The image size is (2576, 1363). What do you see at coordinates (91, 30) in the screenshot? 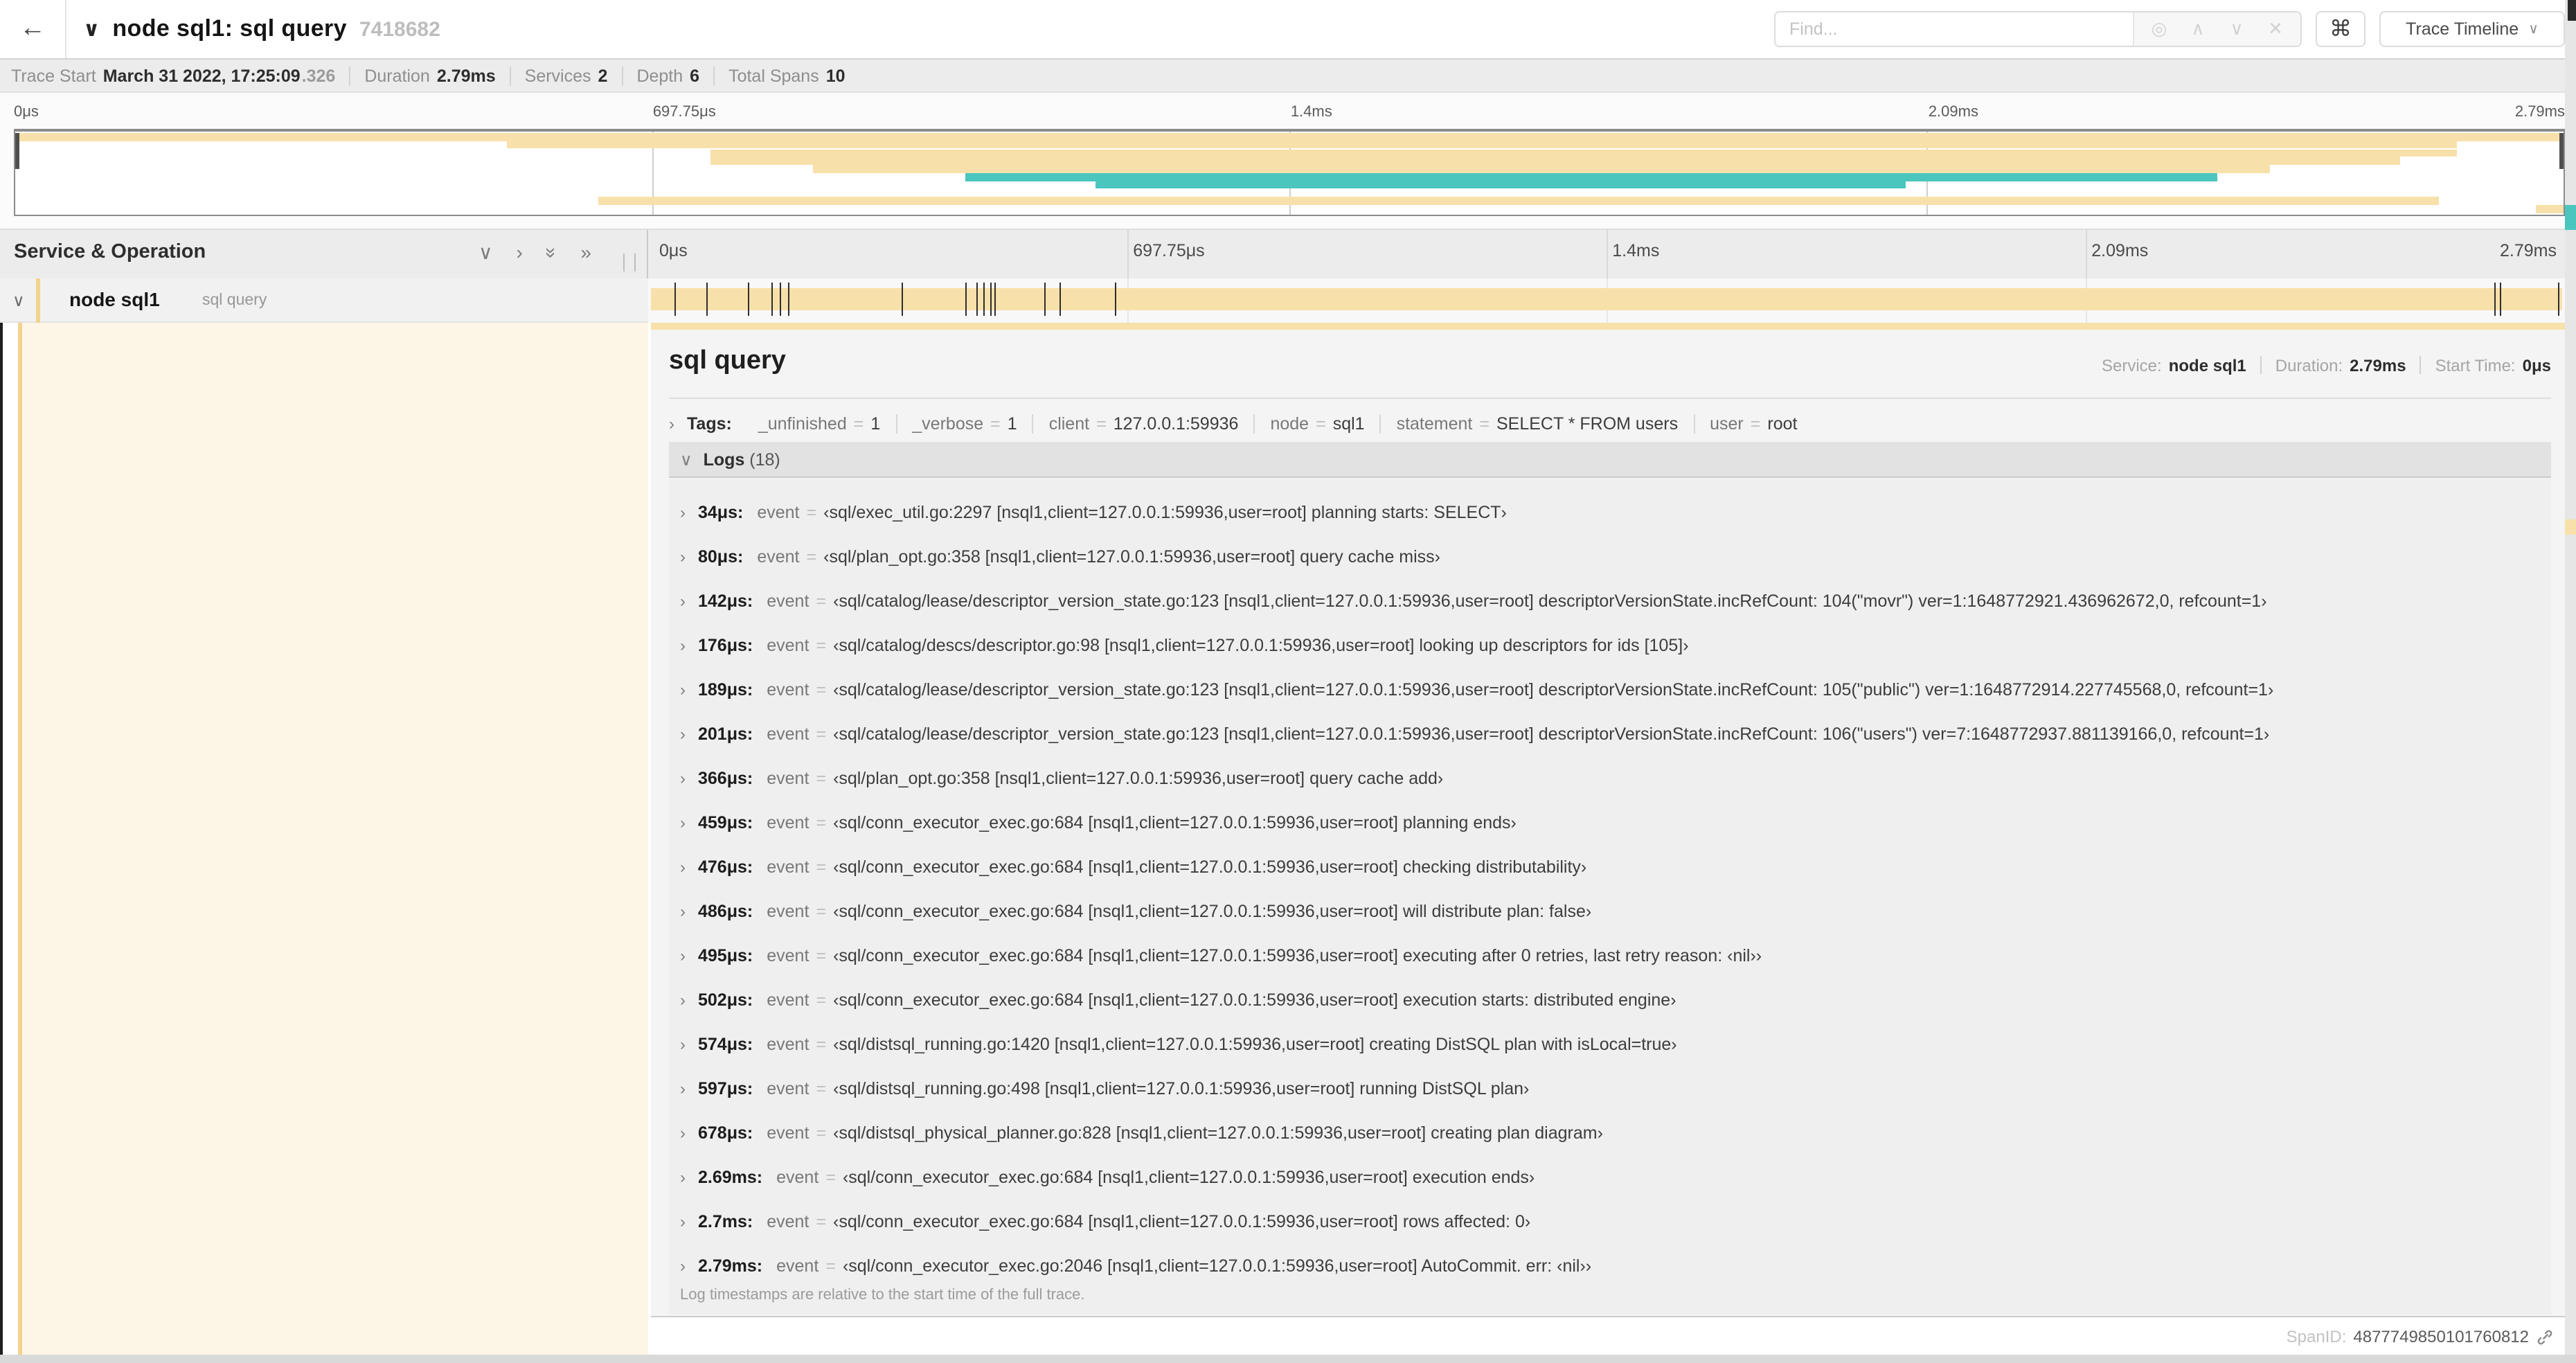
I see `title-collapse-icon: ∨` at bounding box center [91, 30].